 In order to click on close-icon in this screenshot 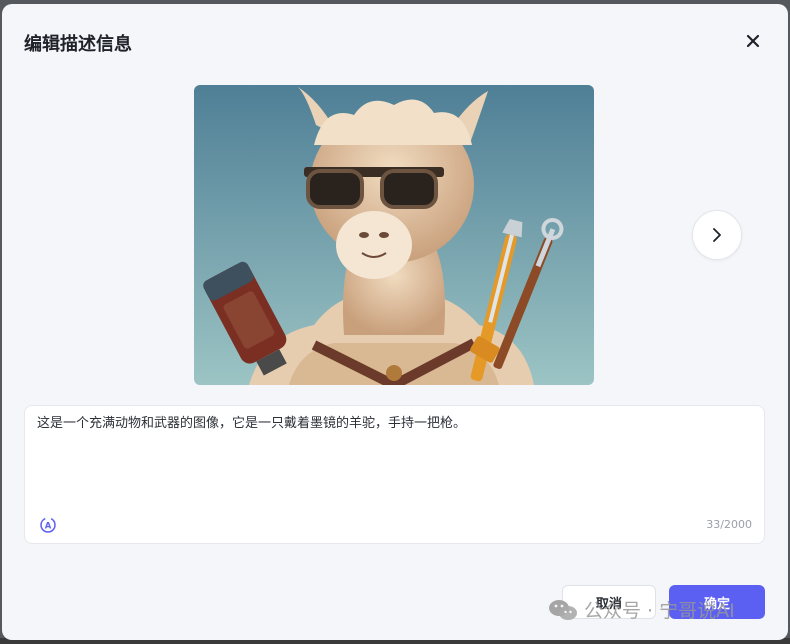, I will do `click(753, 41)`.